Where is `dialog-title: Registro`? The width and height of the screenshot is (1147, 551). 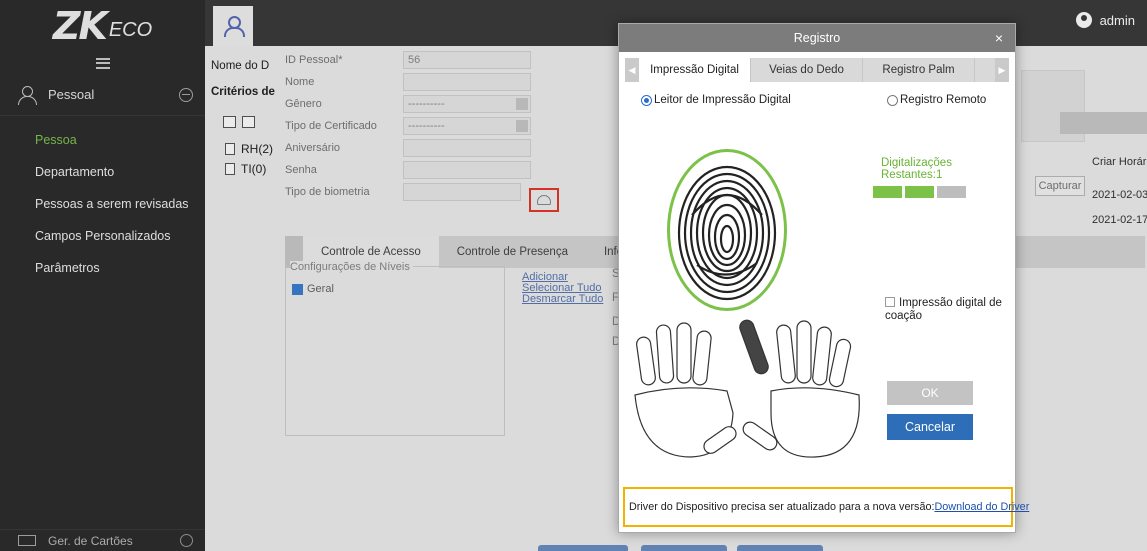 dialog-title: Registro is located at coordinates (817, 38).